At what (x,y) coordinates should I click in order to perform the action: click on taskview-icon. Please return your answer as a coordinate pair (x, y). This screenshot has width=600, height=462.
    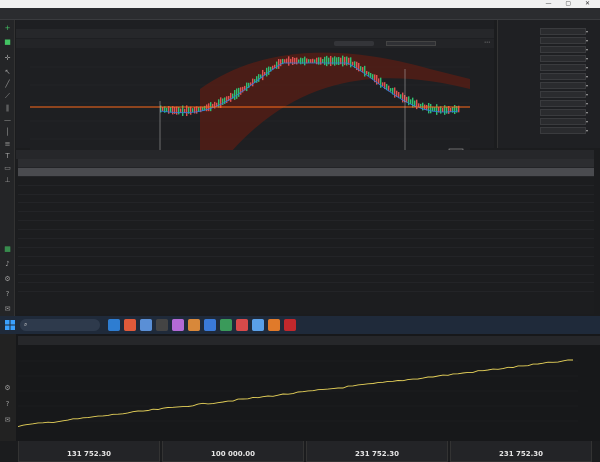
    Looking at the image, I should click on (114, 325).